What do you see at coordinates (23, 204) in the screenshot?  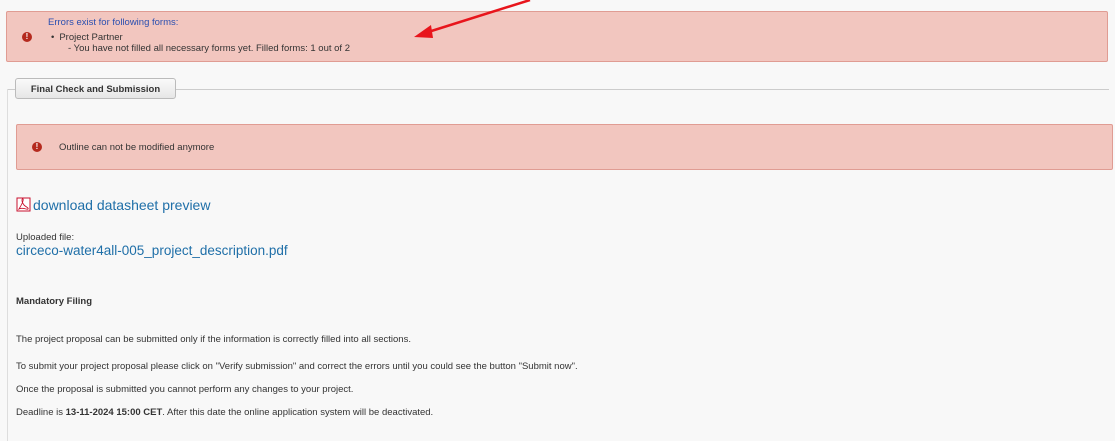 I see `pdf-icon` at bounding box center [23, 204].